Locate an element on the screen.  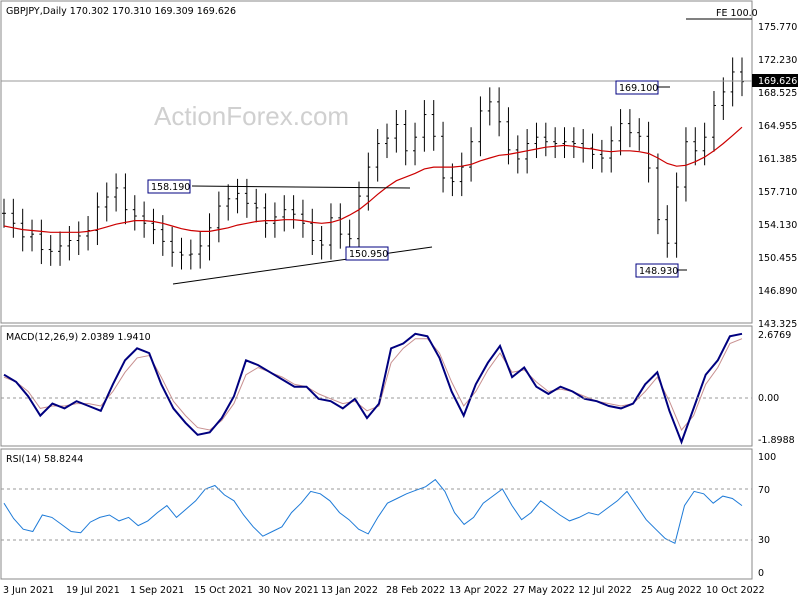
label-150950: 150.950 is located at coordinates (367, 253).